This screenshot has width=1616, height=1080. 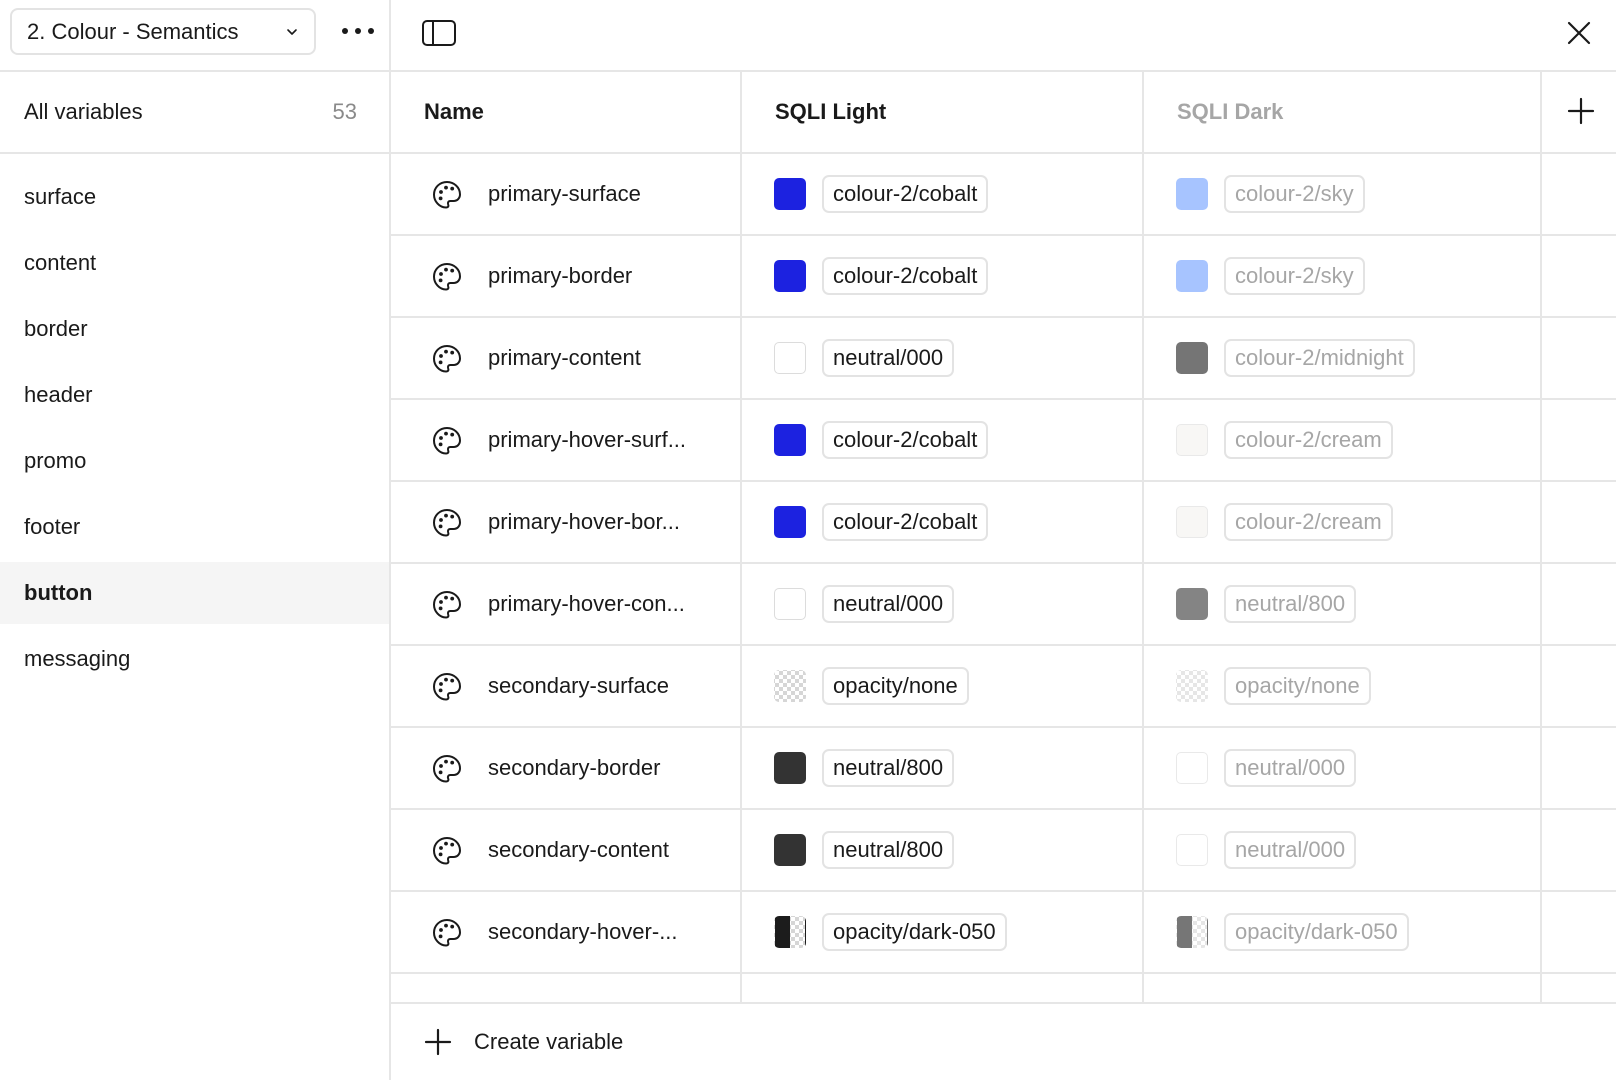 What do you see at coordinates (1003, 851) in the screenshot?
I see `table-row: secondary-content neutral/800 neutral/000` at bounding box center [1003, 851].